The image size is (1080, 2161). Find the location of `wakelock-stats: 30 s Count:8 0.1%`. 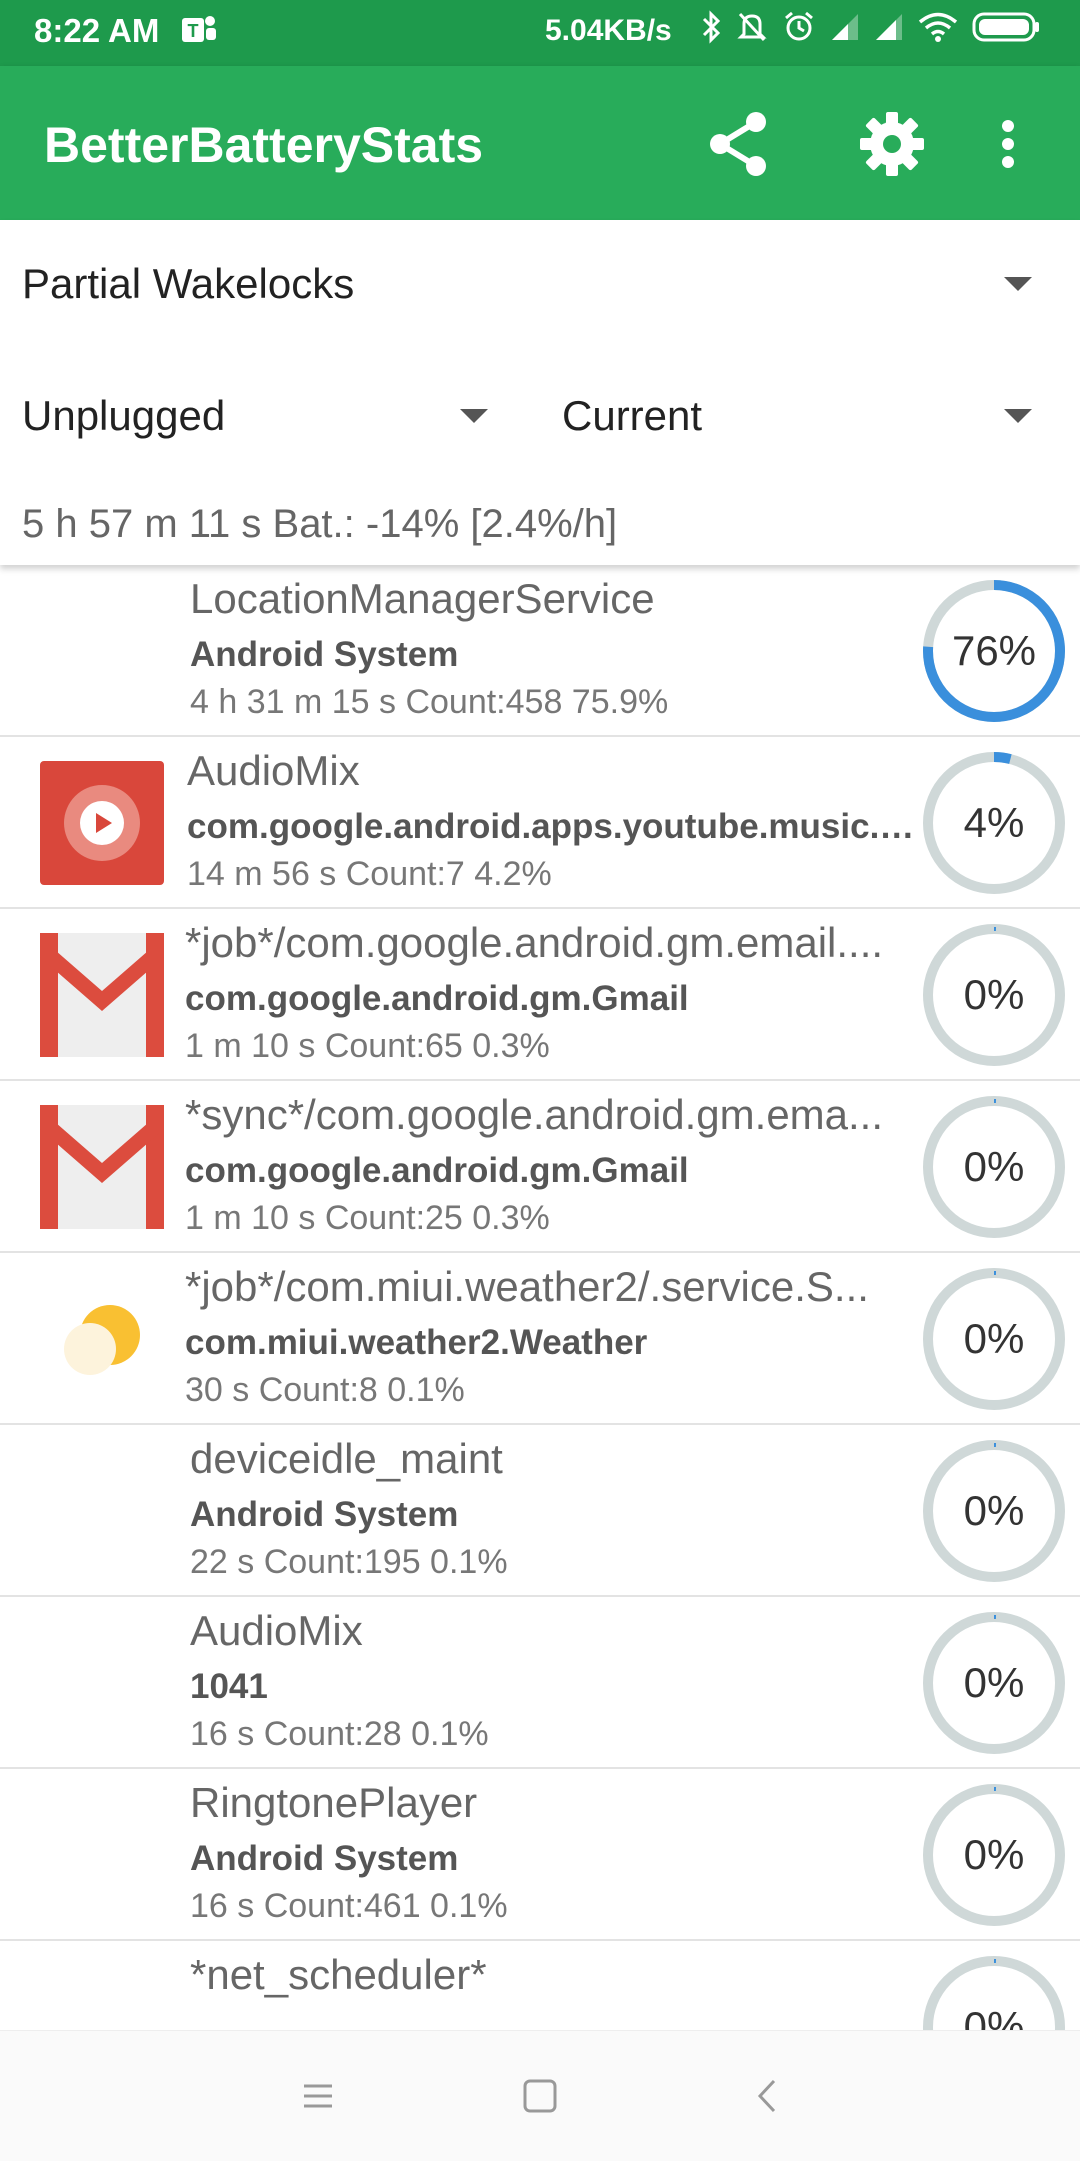

wakelock-stats: 30 s Count:8 0.1% is located at coordinates (325, 1390).